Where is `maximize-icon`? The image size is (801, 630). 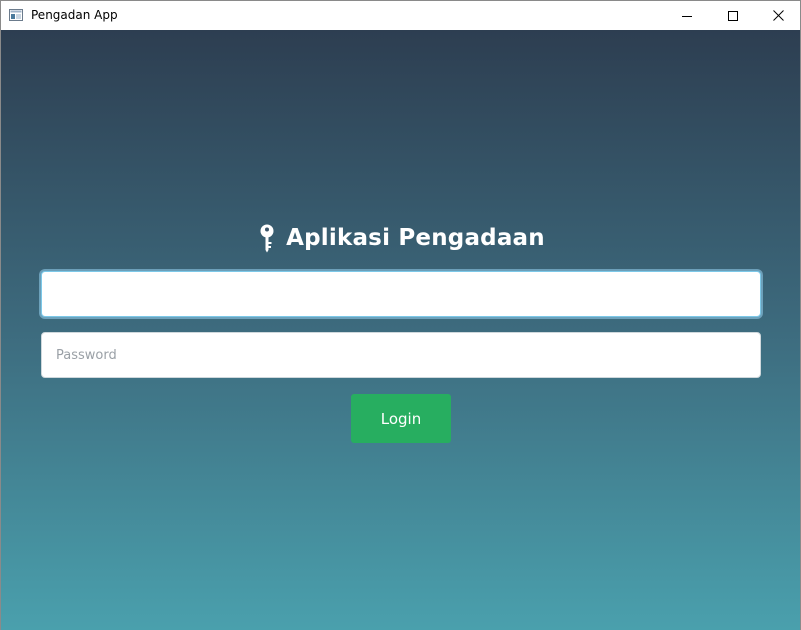
maximize-icon is located at coordinates (733, 15).